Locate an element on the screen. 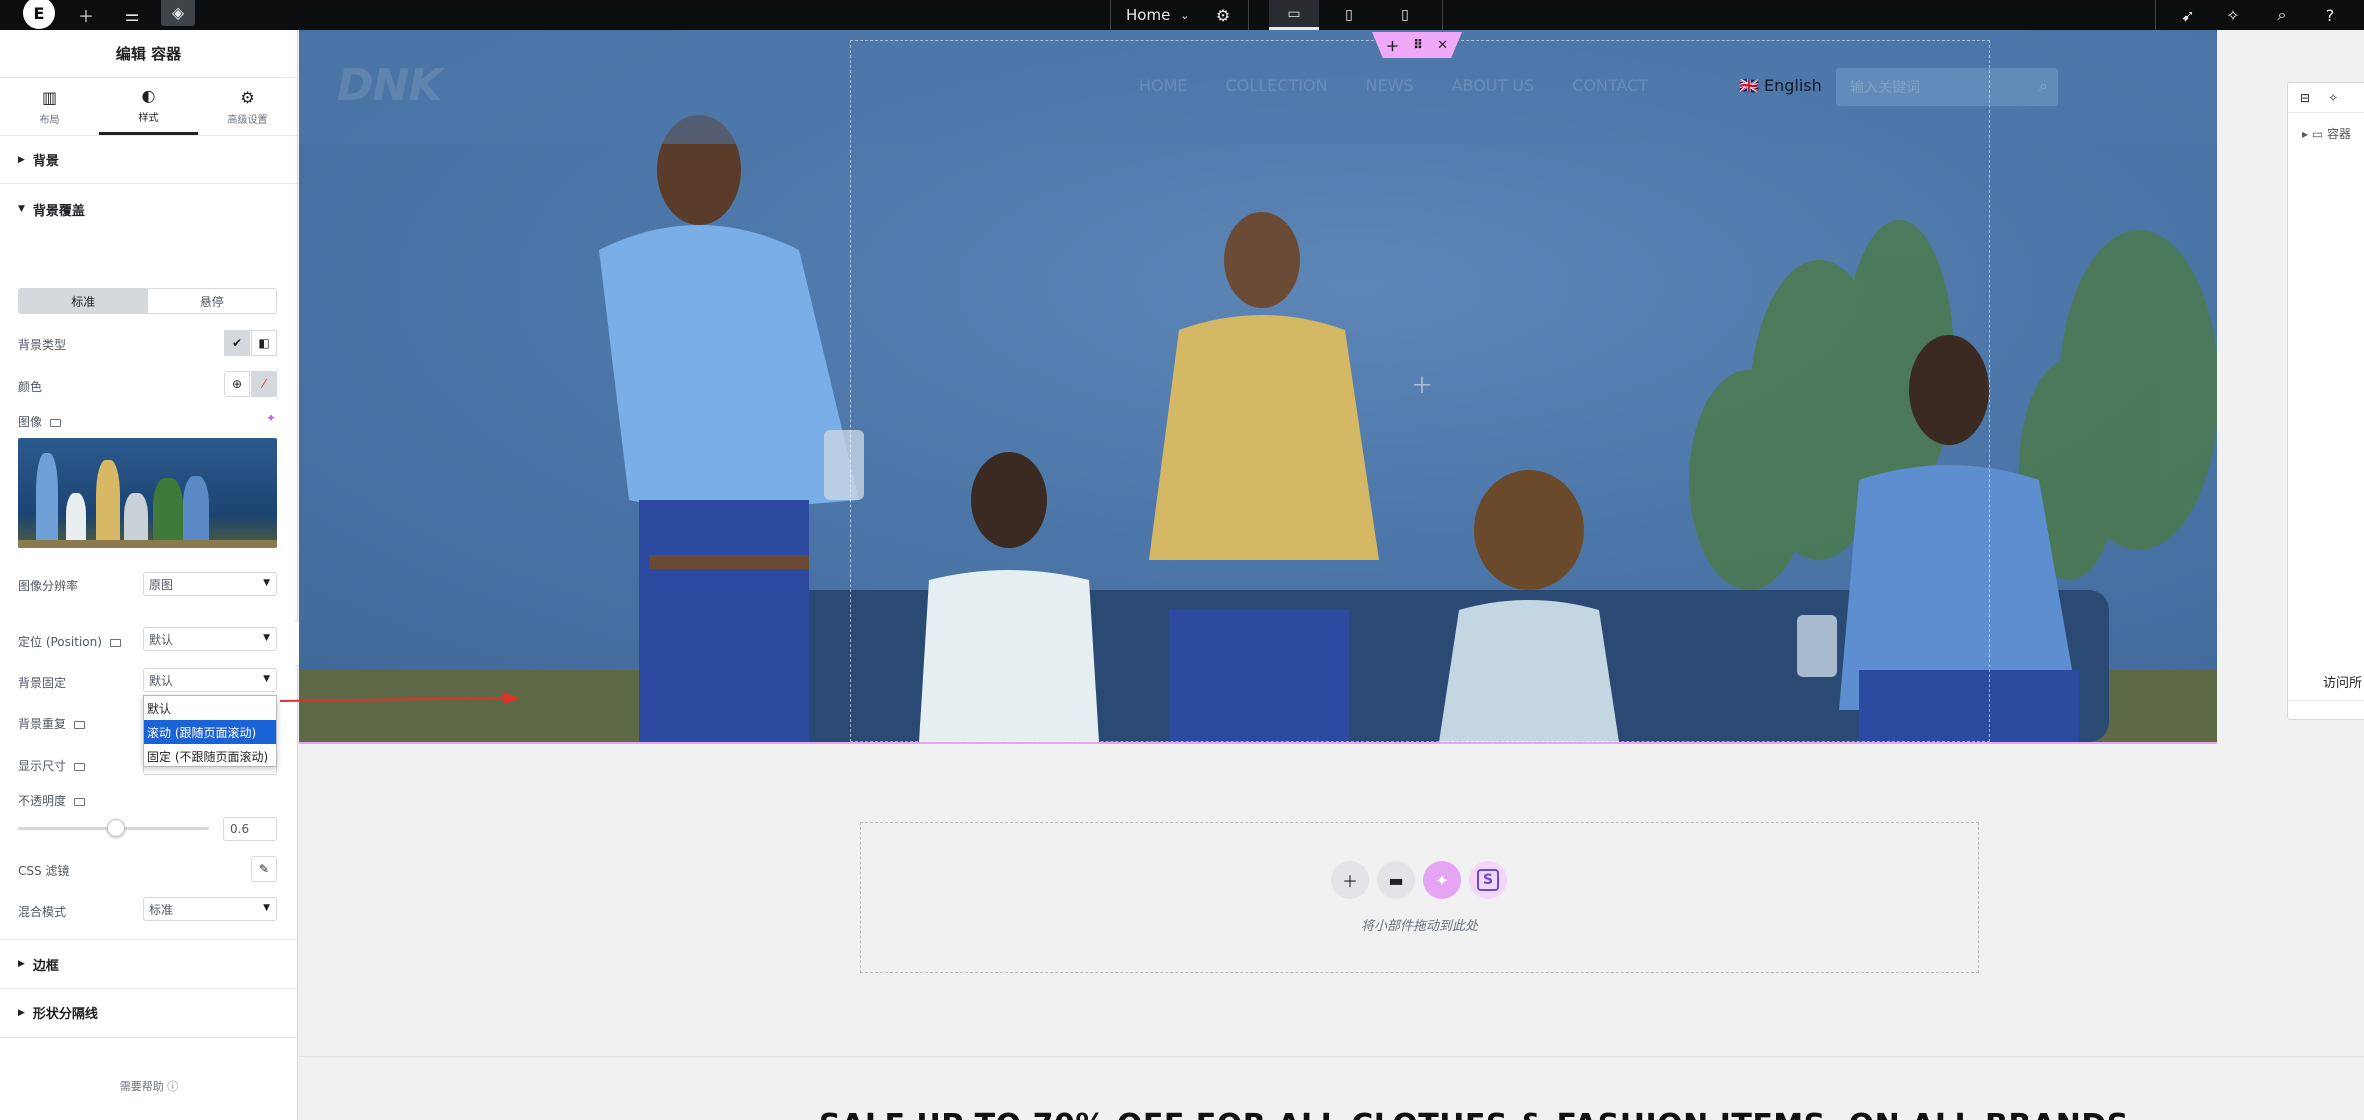  gear-icon: ⚙ is located at coordinates (1223, 15).